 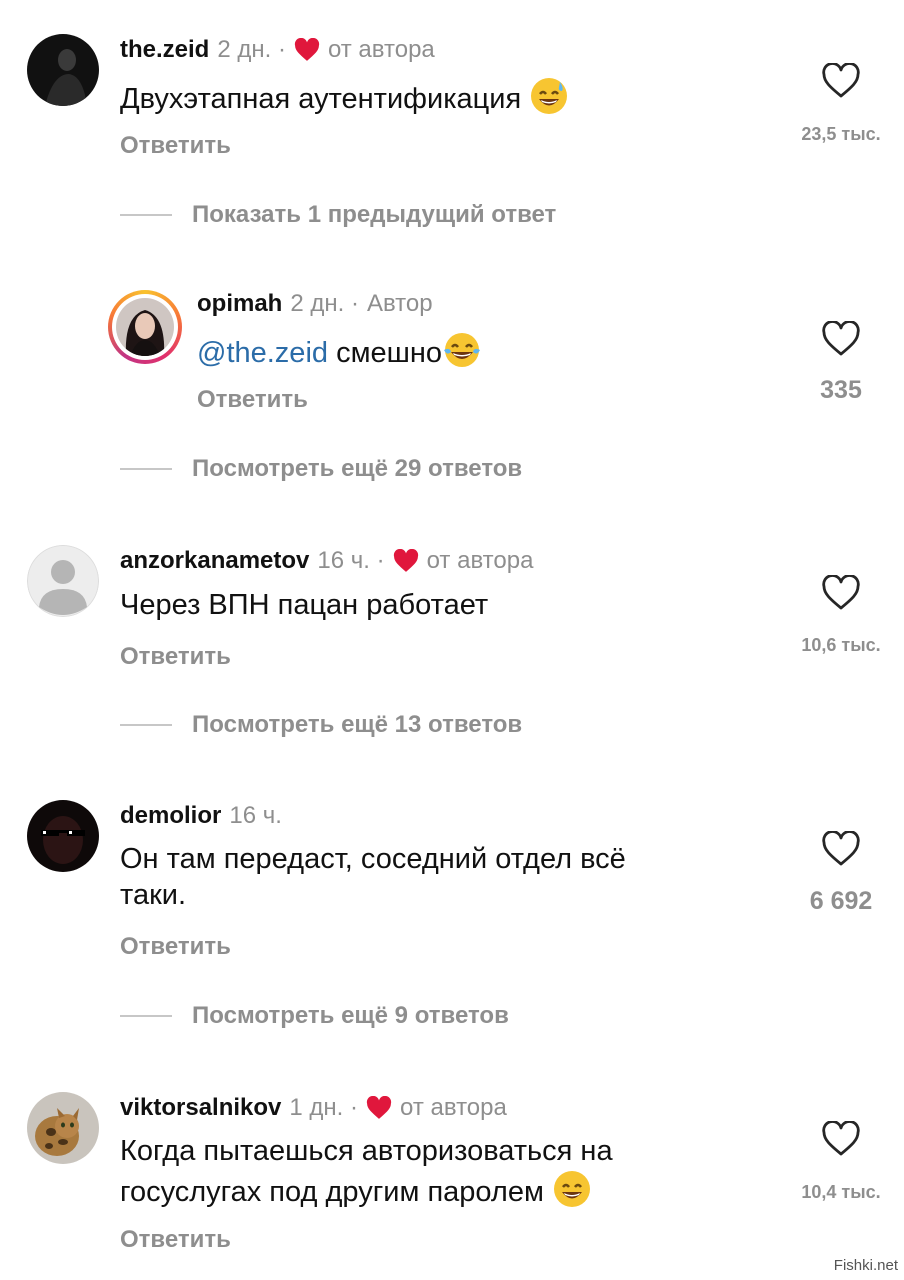 I want to click on comment-meta: the.zeid 2 дн. · от автора, so click(x=277, y=50).